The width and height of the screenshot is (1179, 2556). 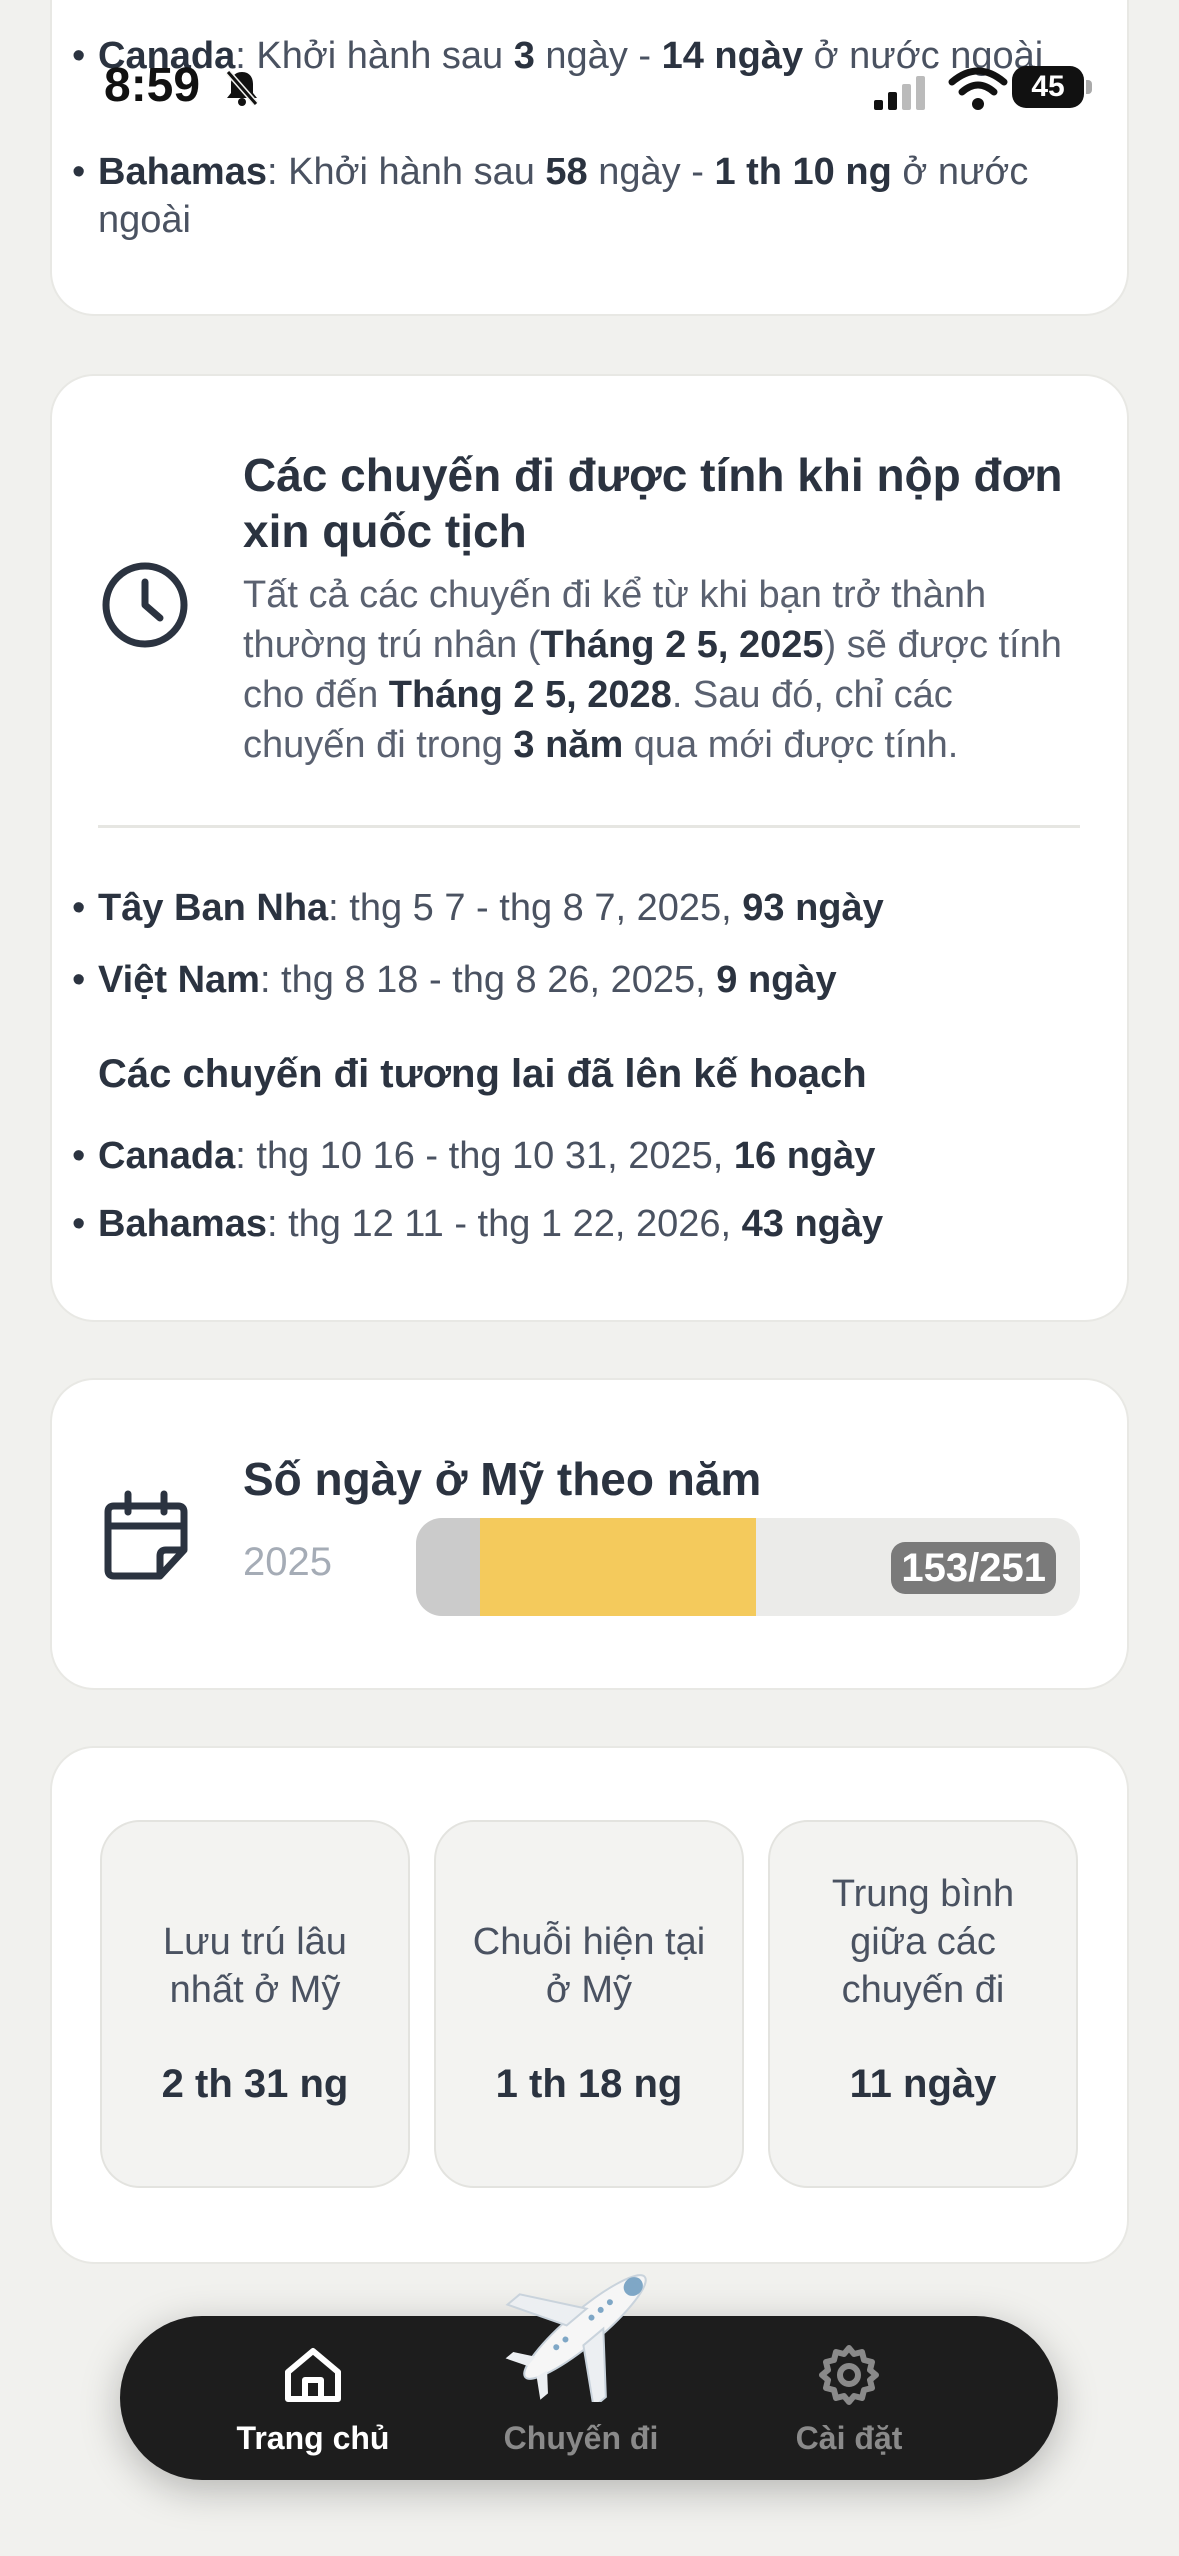 I want to click on days-progress-bar: 153/251, so click(x=748, y=1567).